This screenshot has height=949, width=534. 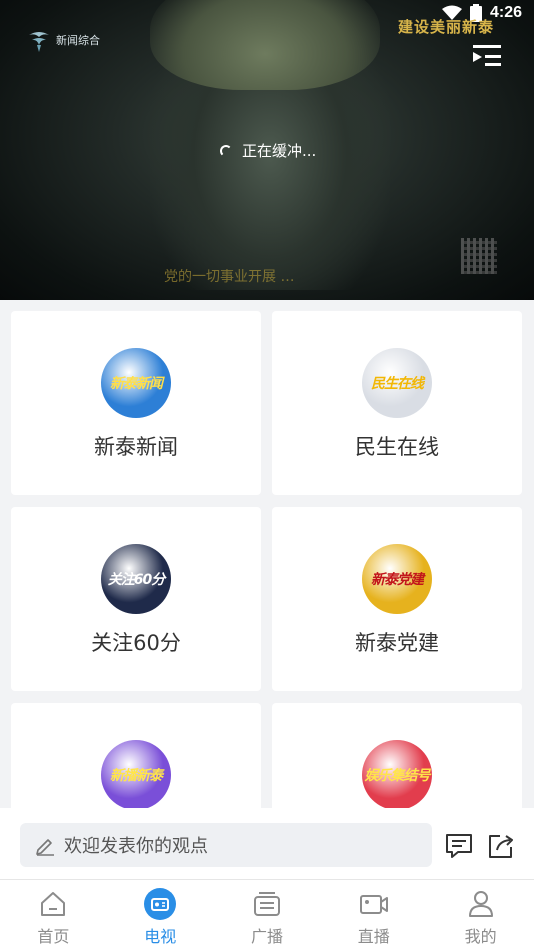 I want to click on tab-live: 直播, so click(x=373, y=914).